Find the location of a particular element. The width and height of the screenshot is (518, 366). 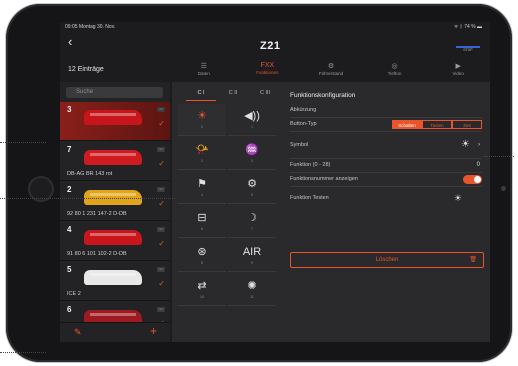

loco-address: 3 is located at coordinates (69, 109).